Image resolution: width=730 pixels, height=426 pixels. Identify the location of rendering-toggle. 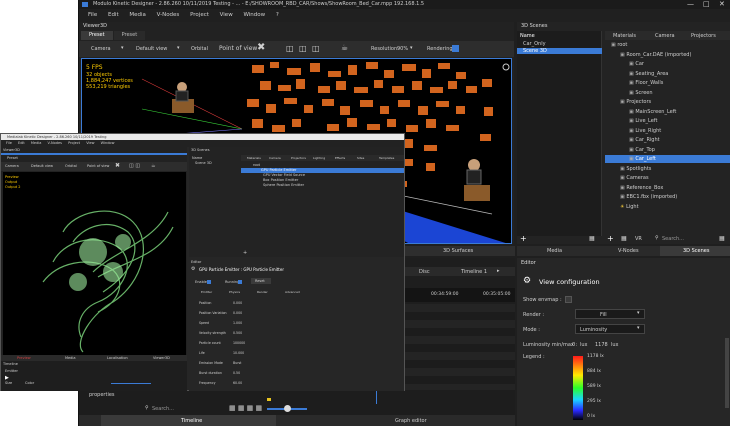
(455, 48).